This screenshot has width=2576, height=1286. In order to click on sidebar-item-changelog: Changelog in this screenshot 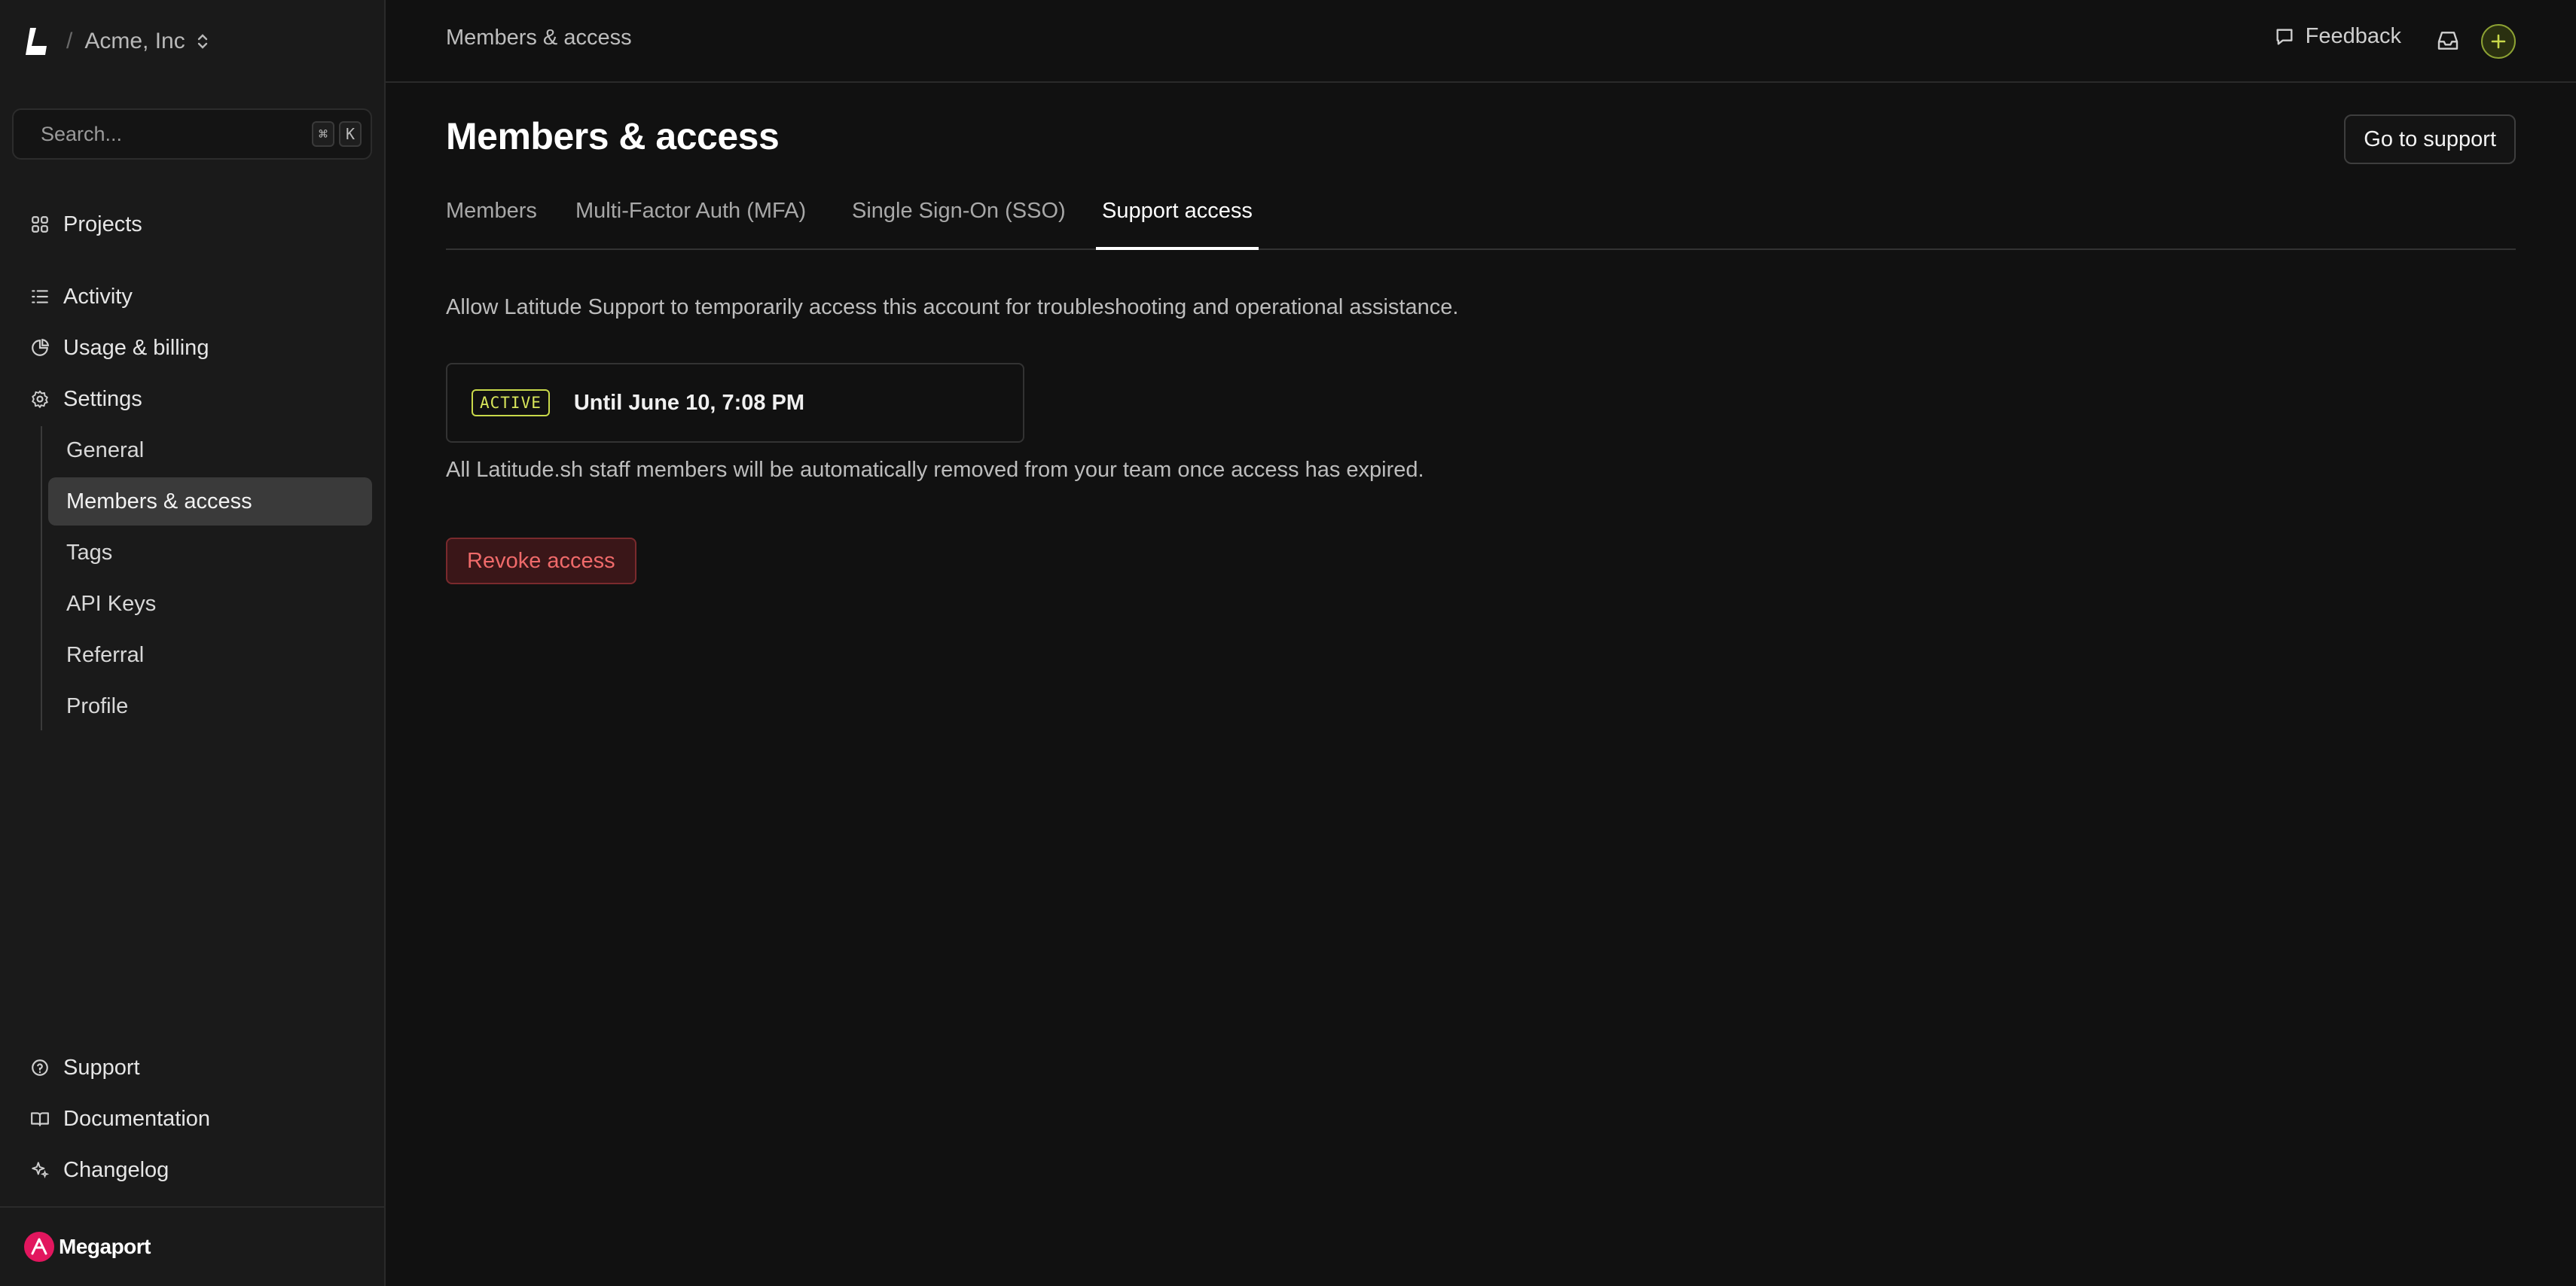, I will do `click(100, 1170)`.